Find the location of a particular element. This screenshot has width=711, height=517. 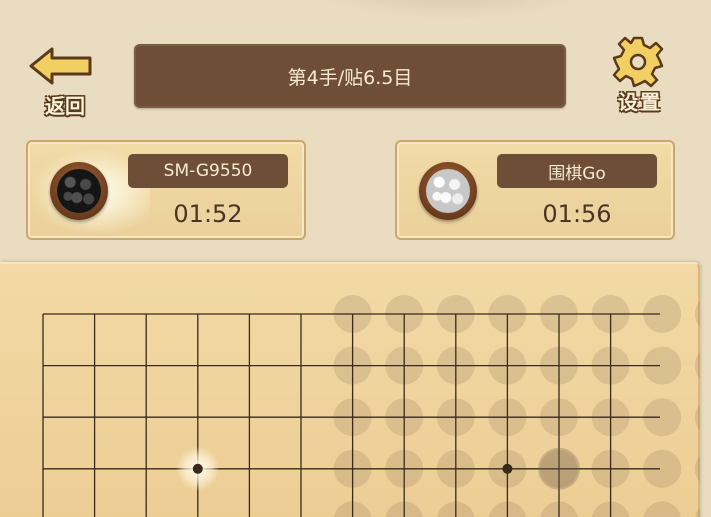

move-info: 第4手/贴6.5目 is located at coordinates (350, 77).